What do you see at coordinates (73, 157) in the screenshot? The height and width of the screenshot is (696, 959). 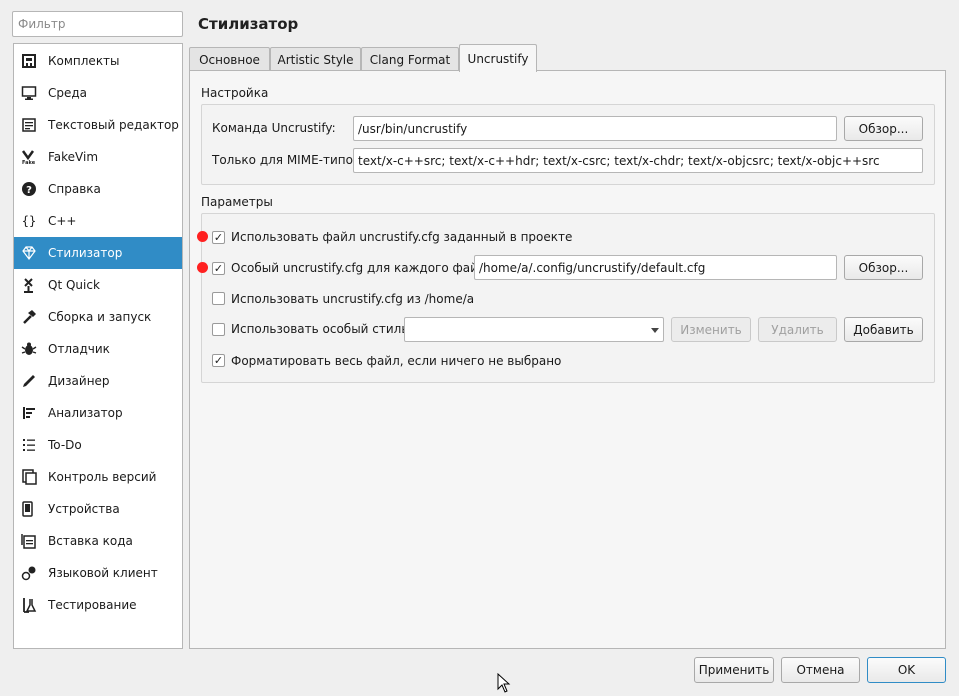 I see `sidebar-item-label: FakeVim` at bounding box center [73, 157].